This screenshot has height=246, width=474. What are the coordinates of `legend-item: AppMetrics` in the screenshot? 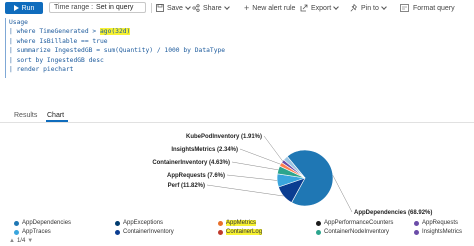 It's located at (237, 223).